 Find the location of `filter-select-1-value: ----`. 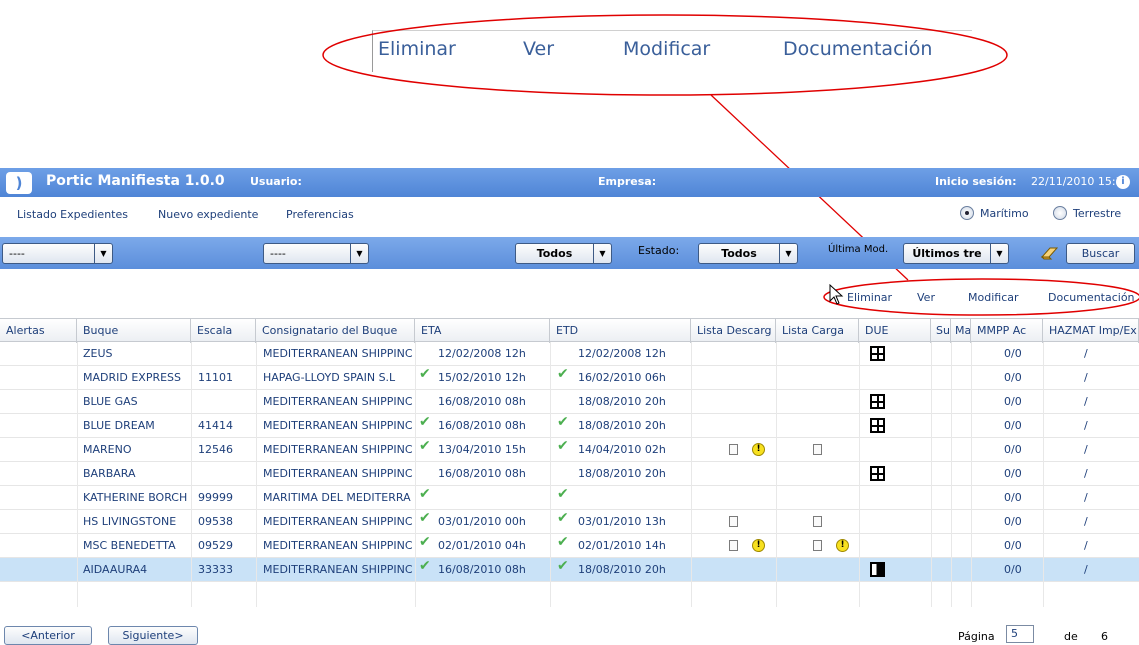

filter-select-1-value: ---- is located at coordinates (17, 253).